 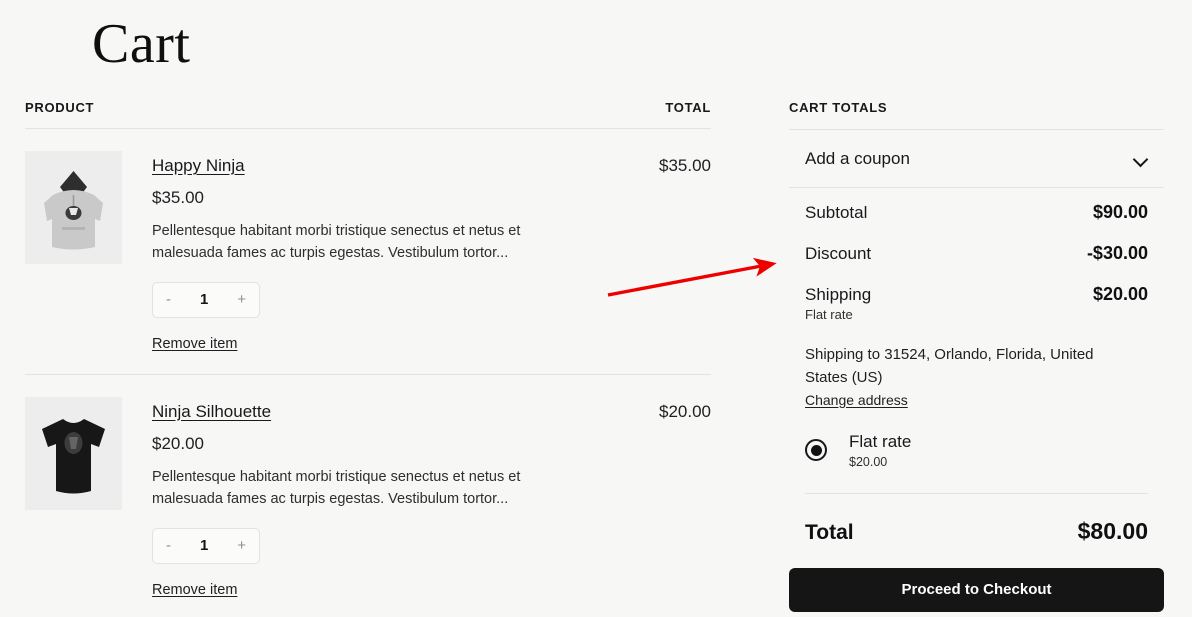 I want to click on discount-row: Discount -$30.00, so click(x=976, y=253).